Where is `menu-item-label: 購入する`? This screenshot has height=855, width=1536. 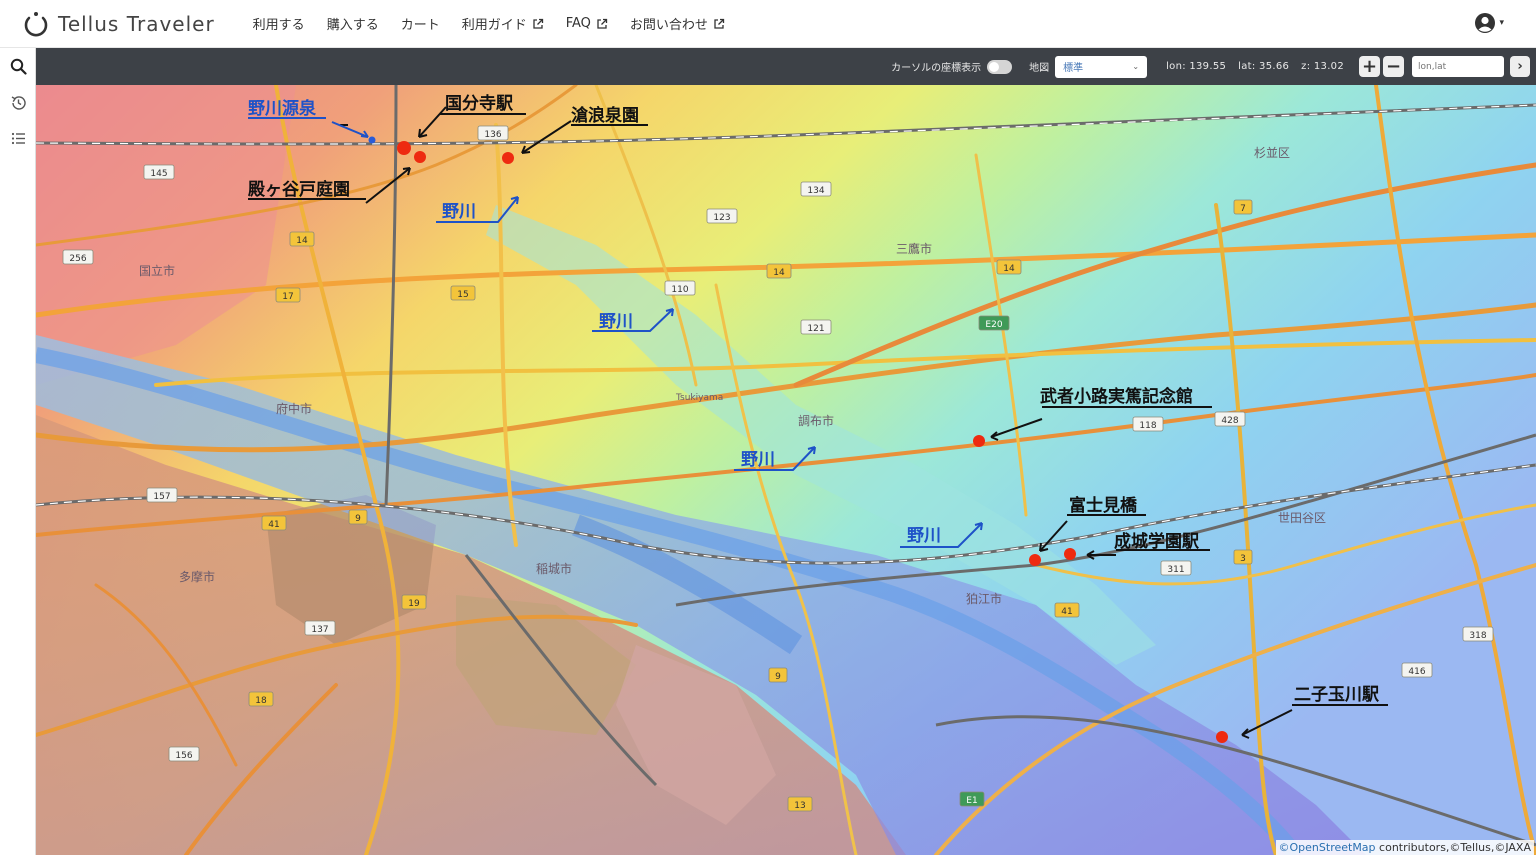 menu-item-label: 購入する is located at coordinates (352, 25).